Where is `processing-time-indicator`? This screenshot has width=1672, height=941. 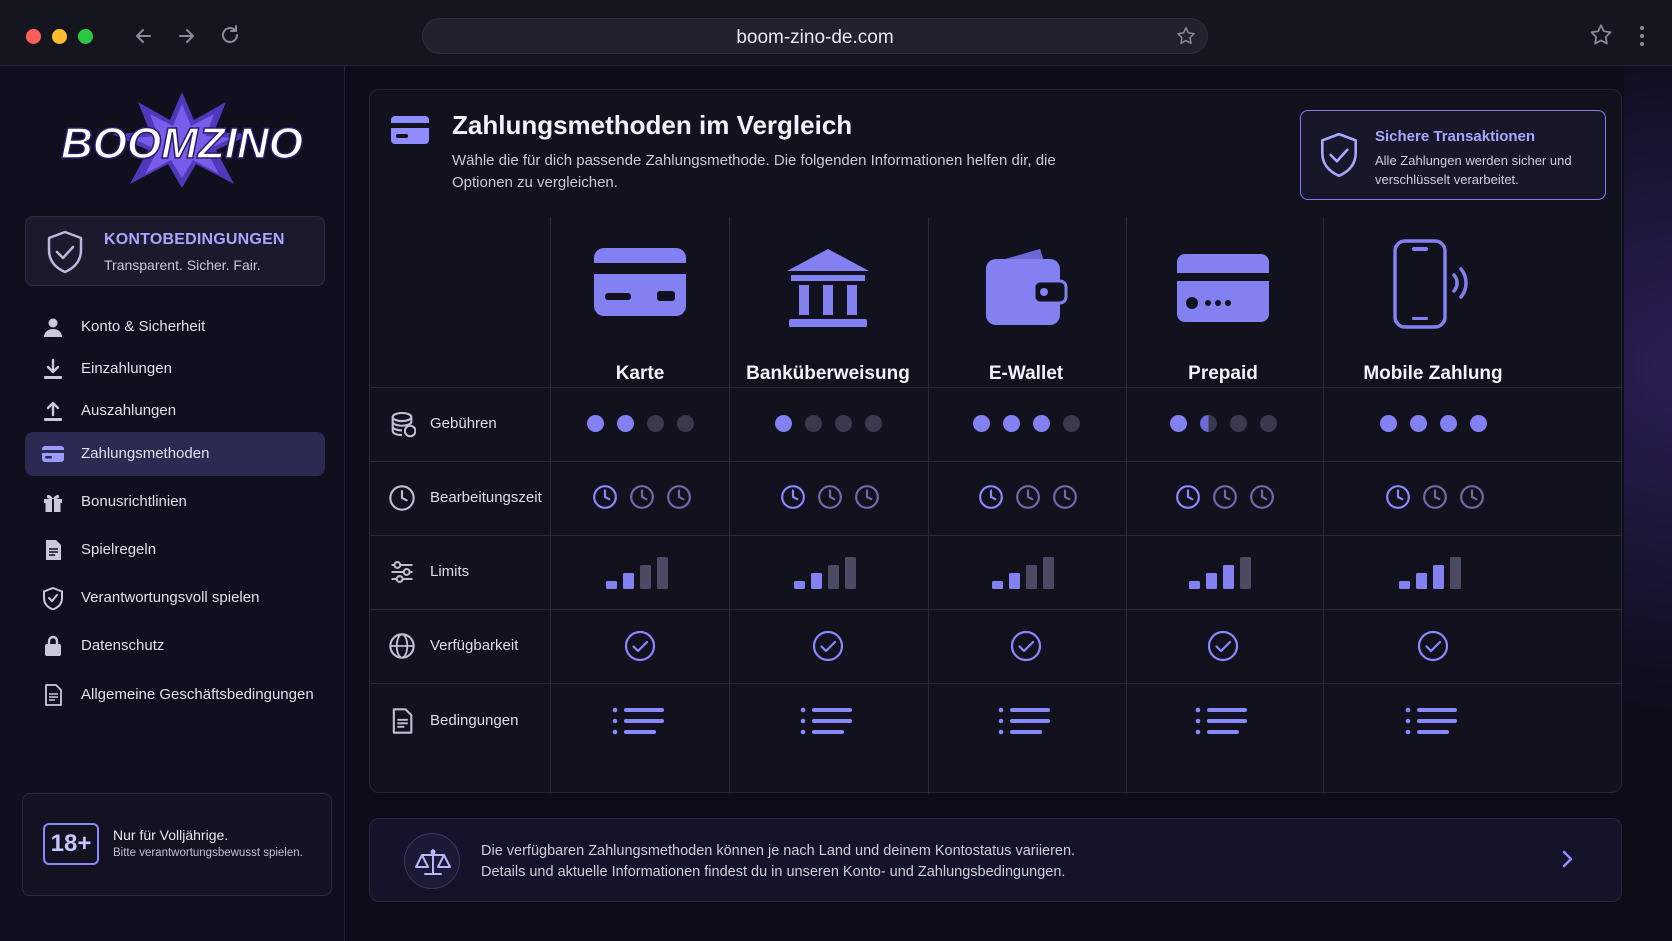
processing-time-indicator is located at coordinates (1440, 498).